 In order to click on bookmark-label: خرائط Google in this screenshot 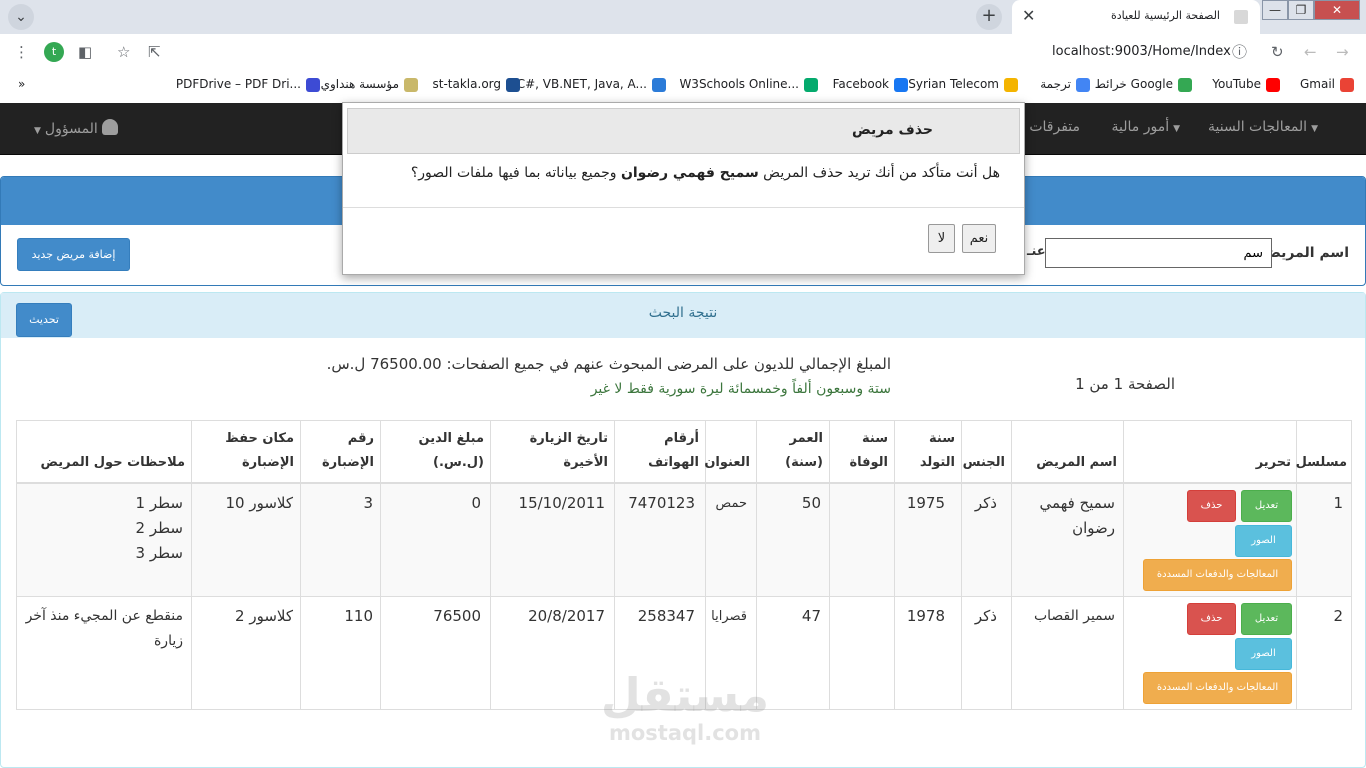, I will do `click(1133, 84)`.